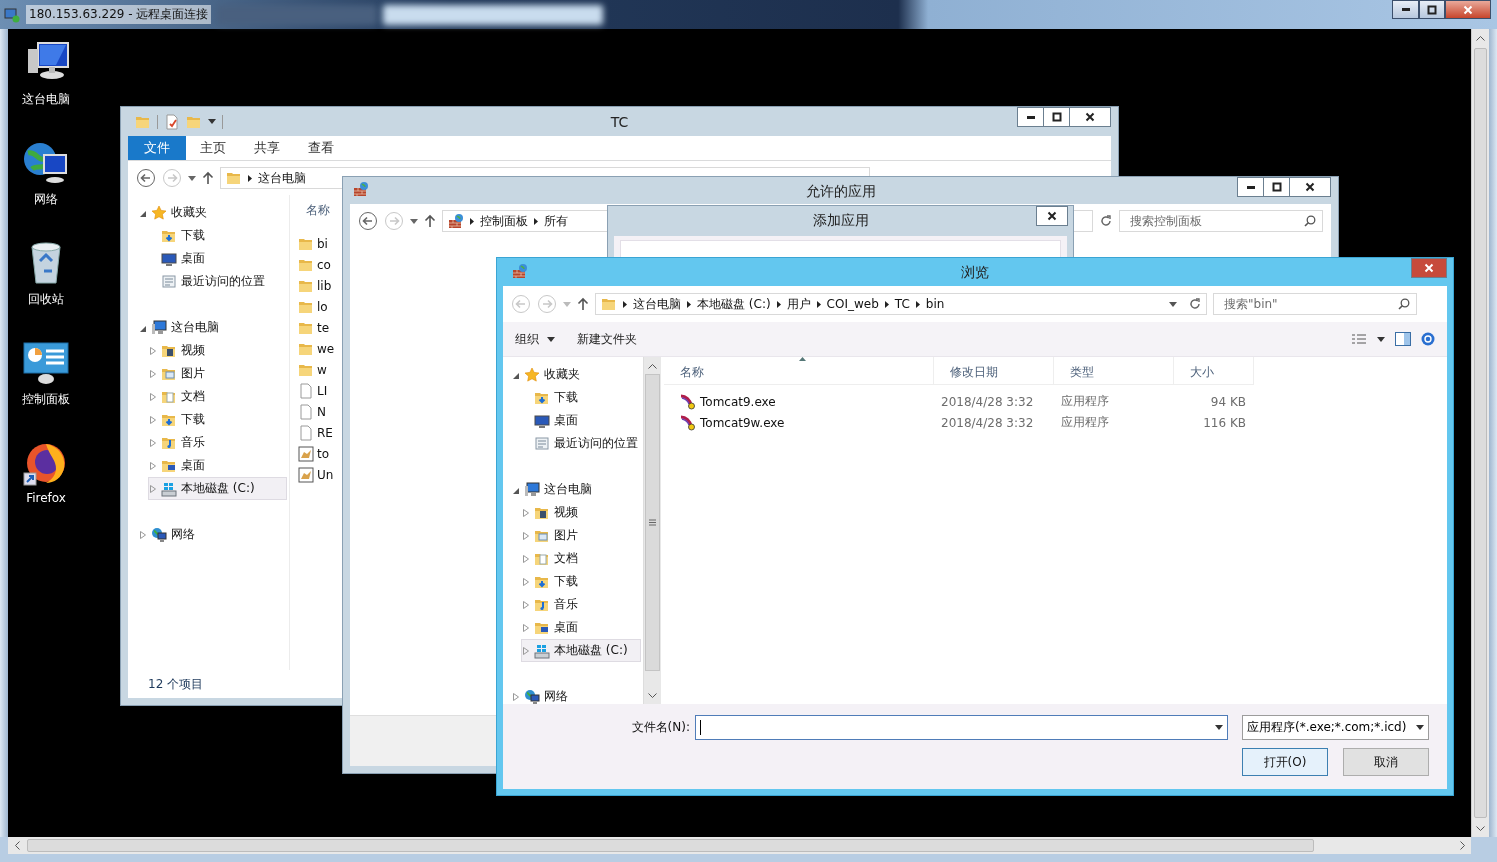 This screenshot has height=862, width=1497. What do you see at coordinates (852, 304) in the screenshot?
I see `breadcrumb-item: COI_web` at bounding box center [852, 304].